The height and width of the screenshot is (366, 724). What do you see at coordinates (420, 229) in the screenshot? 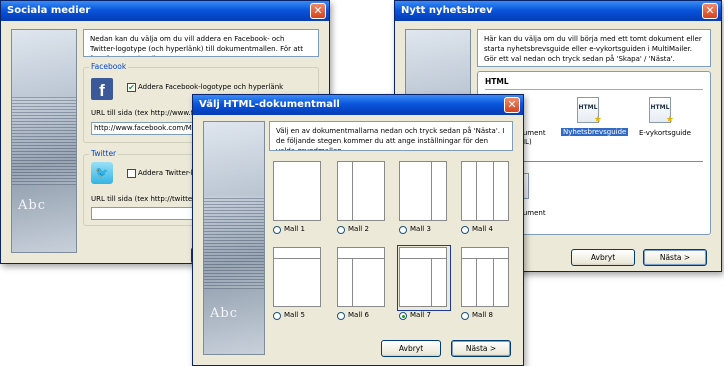
I see `template-radio-label: Mall 3` at bounding box center [420, 229].